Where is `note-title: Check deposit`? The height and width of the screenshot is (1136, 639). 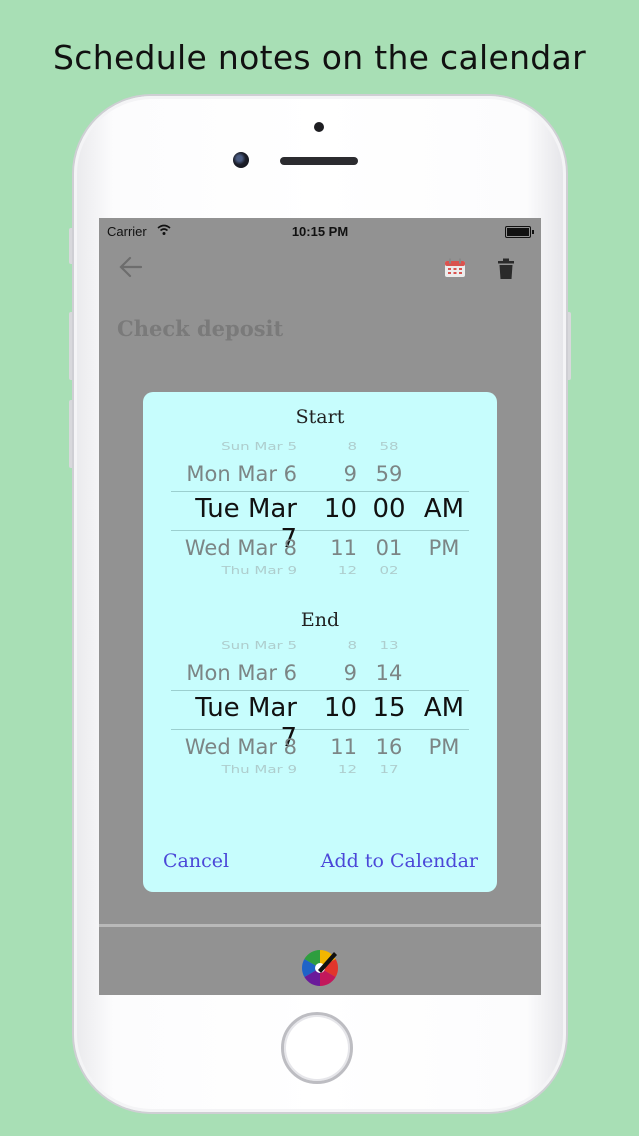
note-title: Check deposit is located at coordinates (200, 328).